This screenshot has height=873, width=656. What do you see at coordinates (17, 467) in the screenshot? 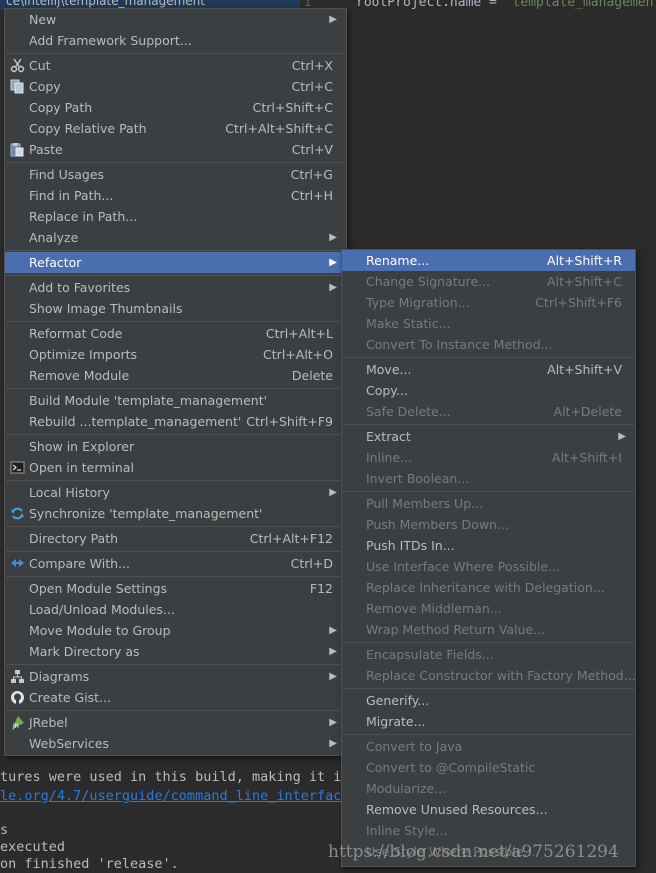
I see `terminal-icon` at bounding box center [17, 467].